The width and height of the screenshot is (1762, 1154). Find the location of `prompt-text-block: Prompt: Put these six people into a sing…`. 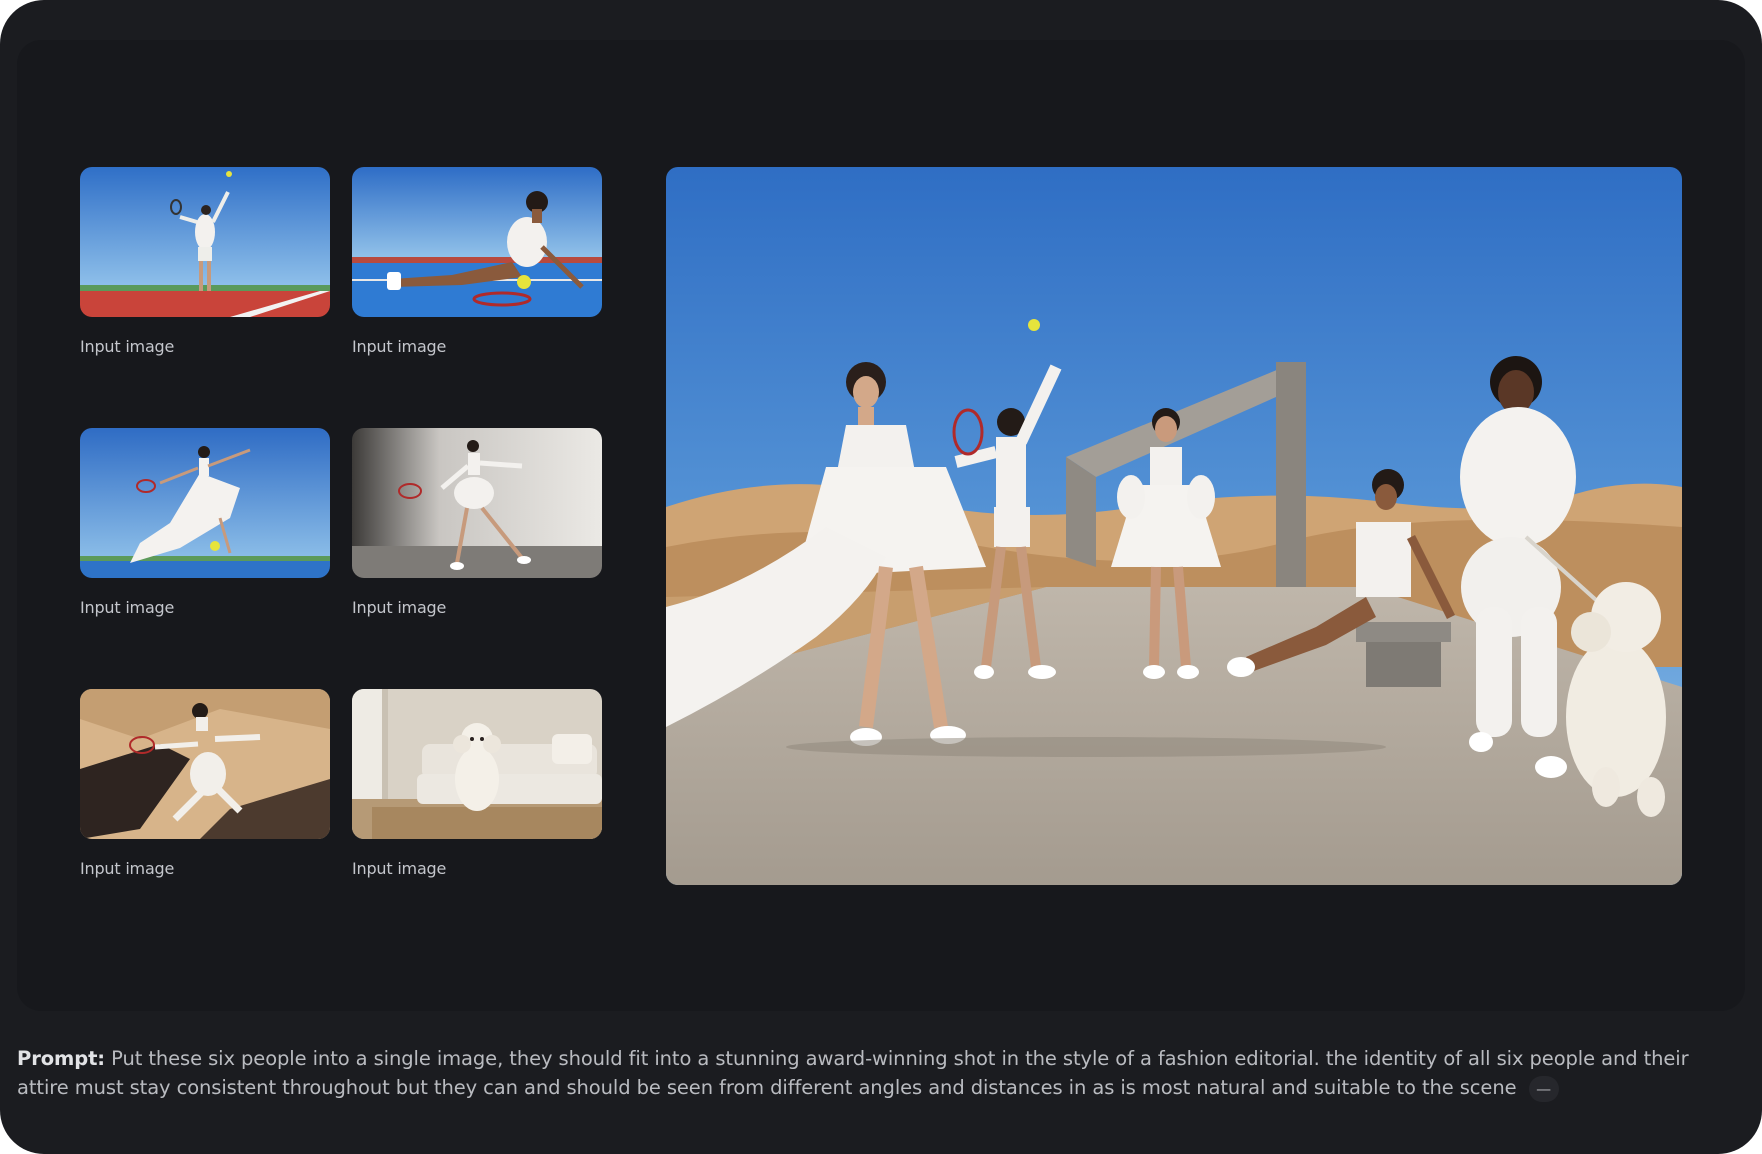

prompt-text-block: Prompt: Put these six people into a sing… is located at coordinates (873, 1073).